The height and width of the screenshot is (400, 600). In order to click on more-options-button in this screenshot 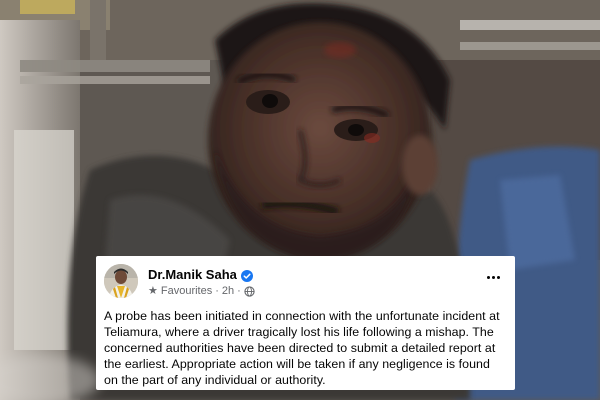, I will do `click(493, 277)`.